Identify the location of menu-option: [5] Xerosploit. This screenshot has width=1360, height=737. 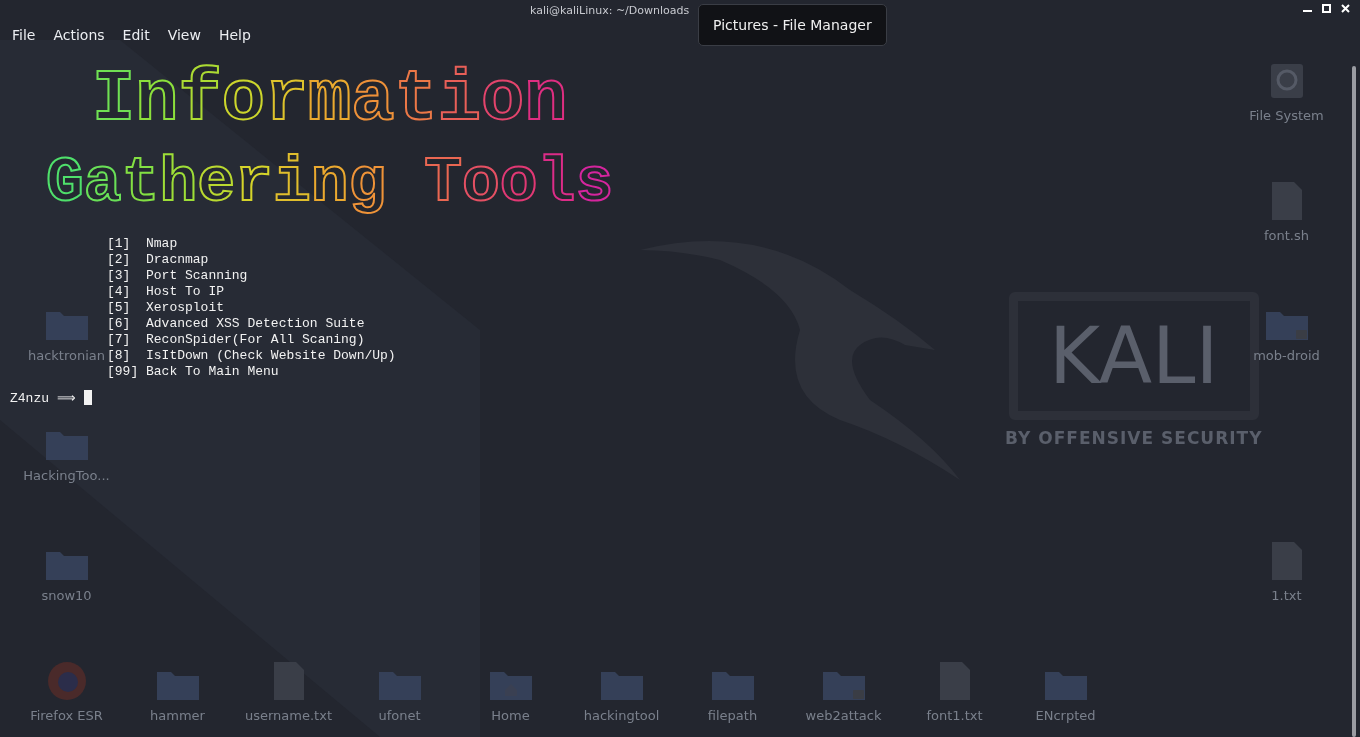
(166, 307).